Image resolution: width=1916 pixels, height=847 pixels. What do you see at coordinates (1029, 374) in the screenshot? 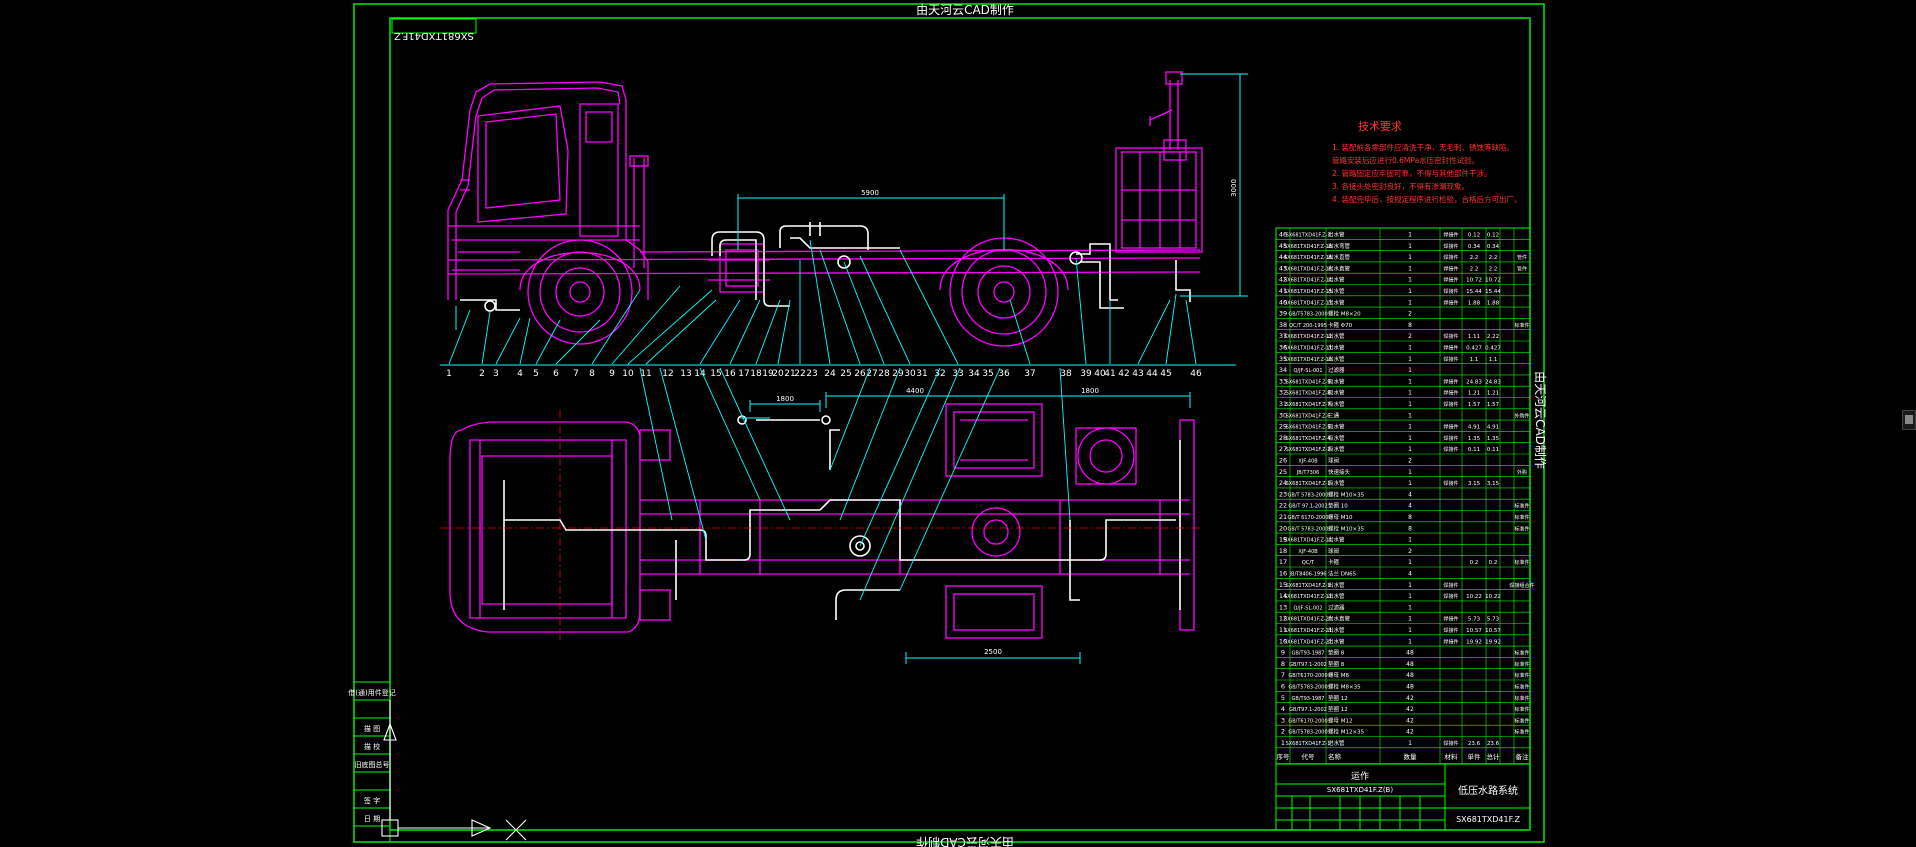
I see `callout-number: 37` at bounding box center [1029, 374].